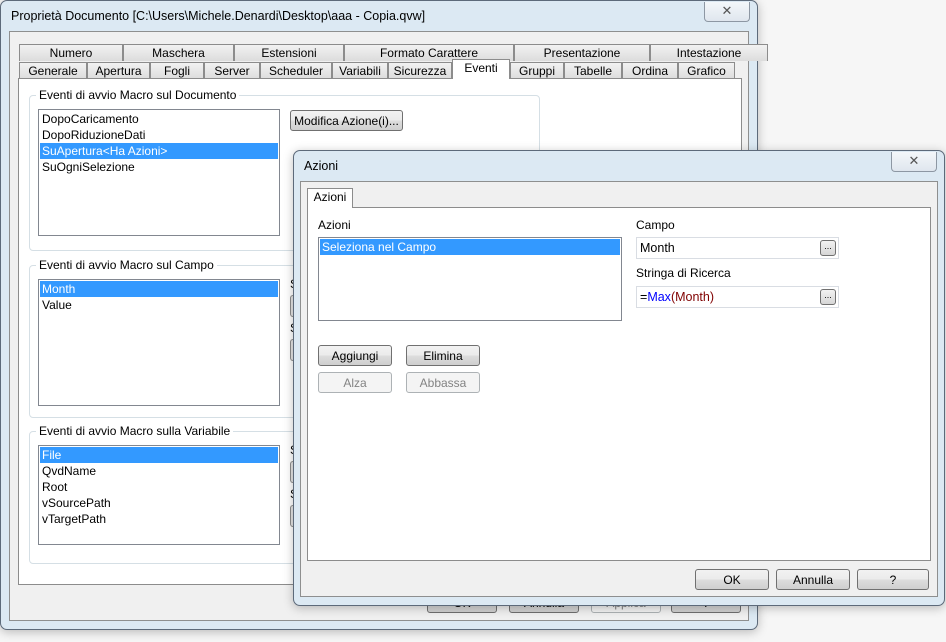  What do you see at coordinates (537, 70) in the screenshot?
I see `tab-gruppi: Gruppi` at bounding box center [537, 70].